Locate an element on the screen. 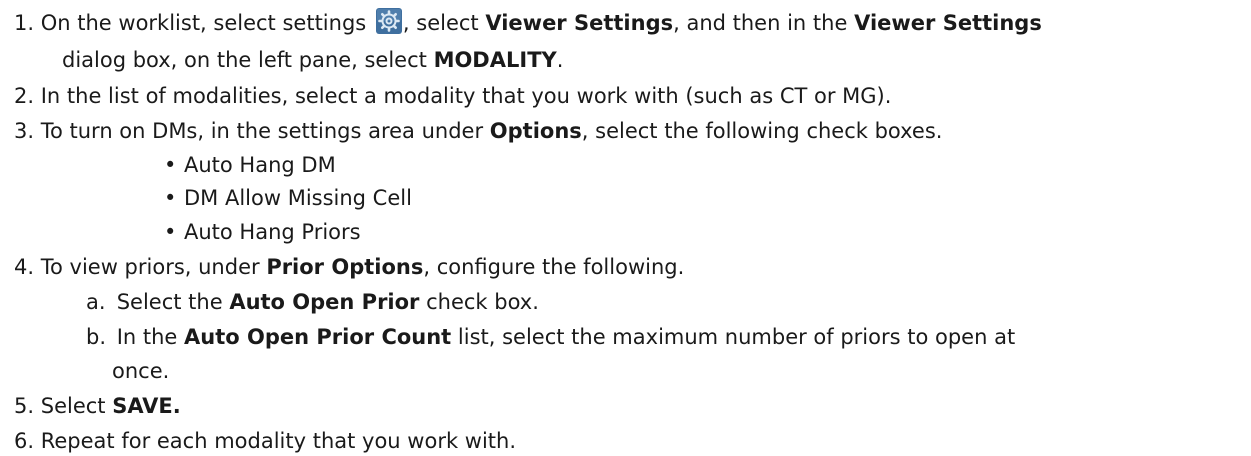 Image resolution: width=1251 pixels, height=456 pixels. step-5: 5. Select SAVE. is located at coordinates (97, 406).